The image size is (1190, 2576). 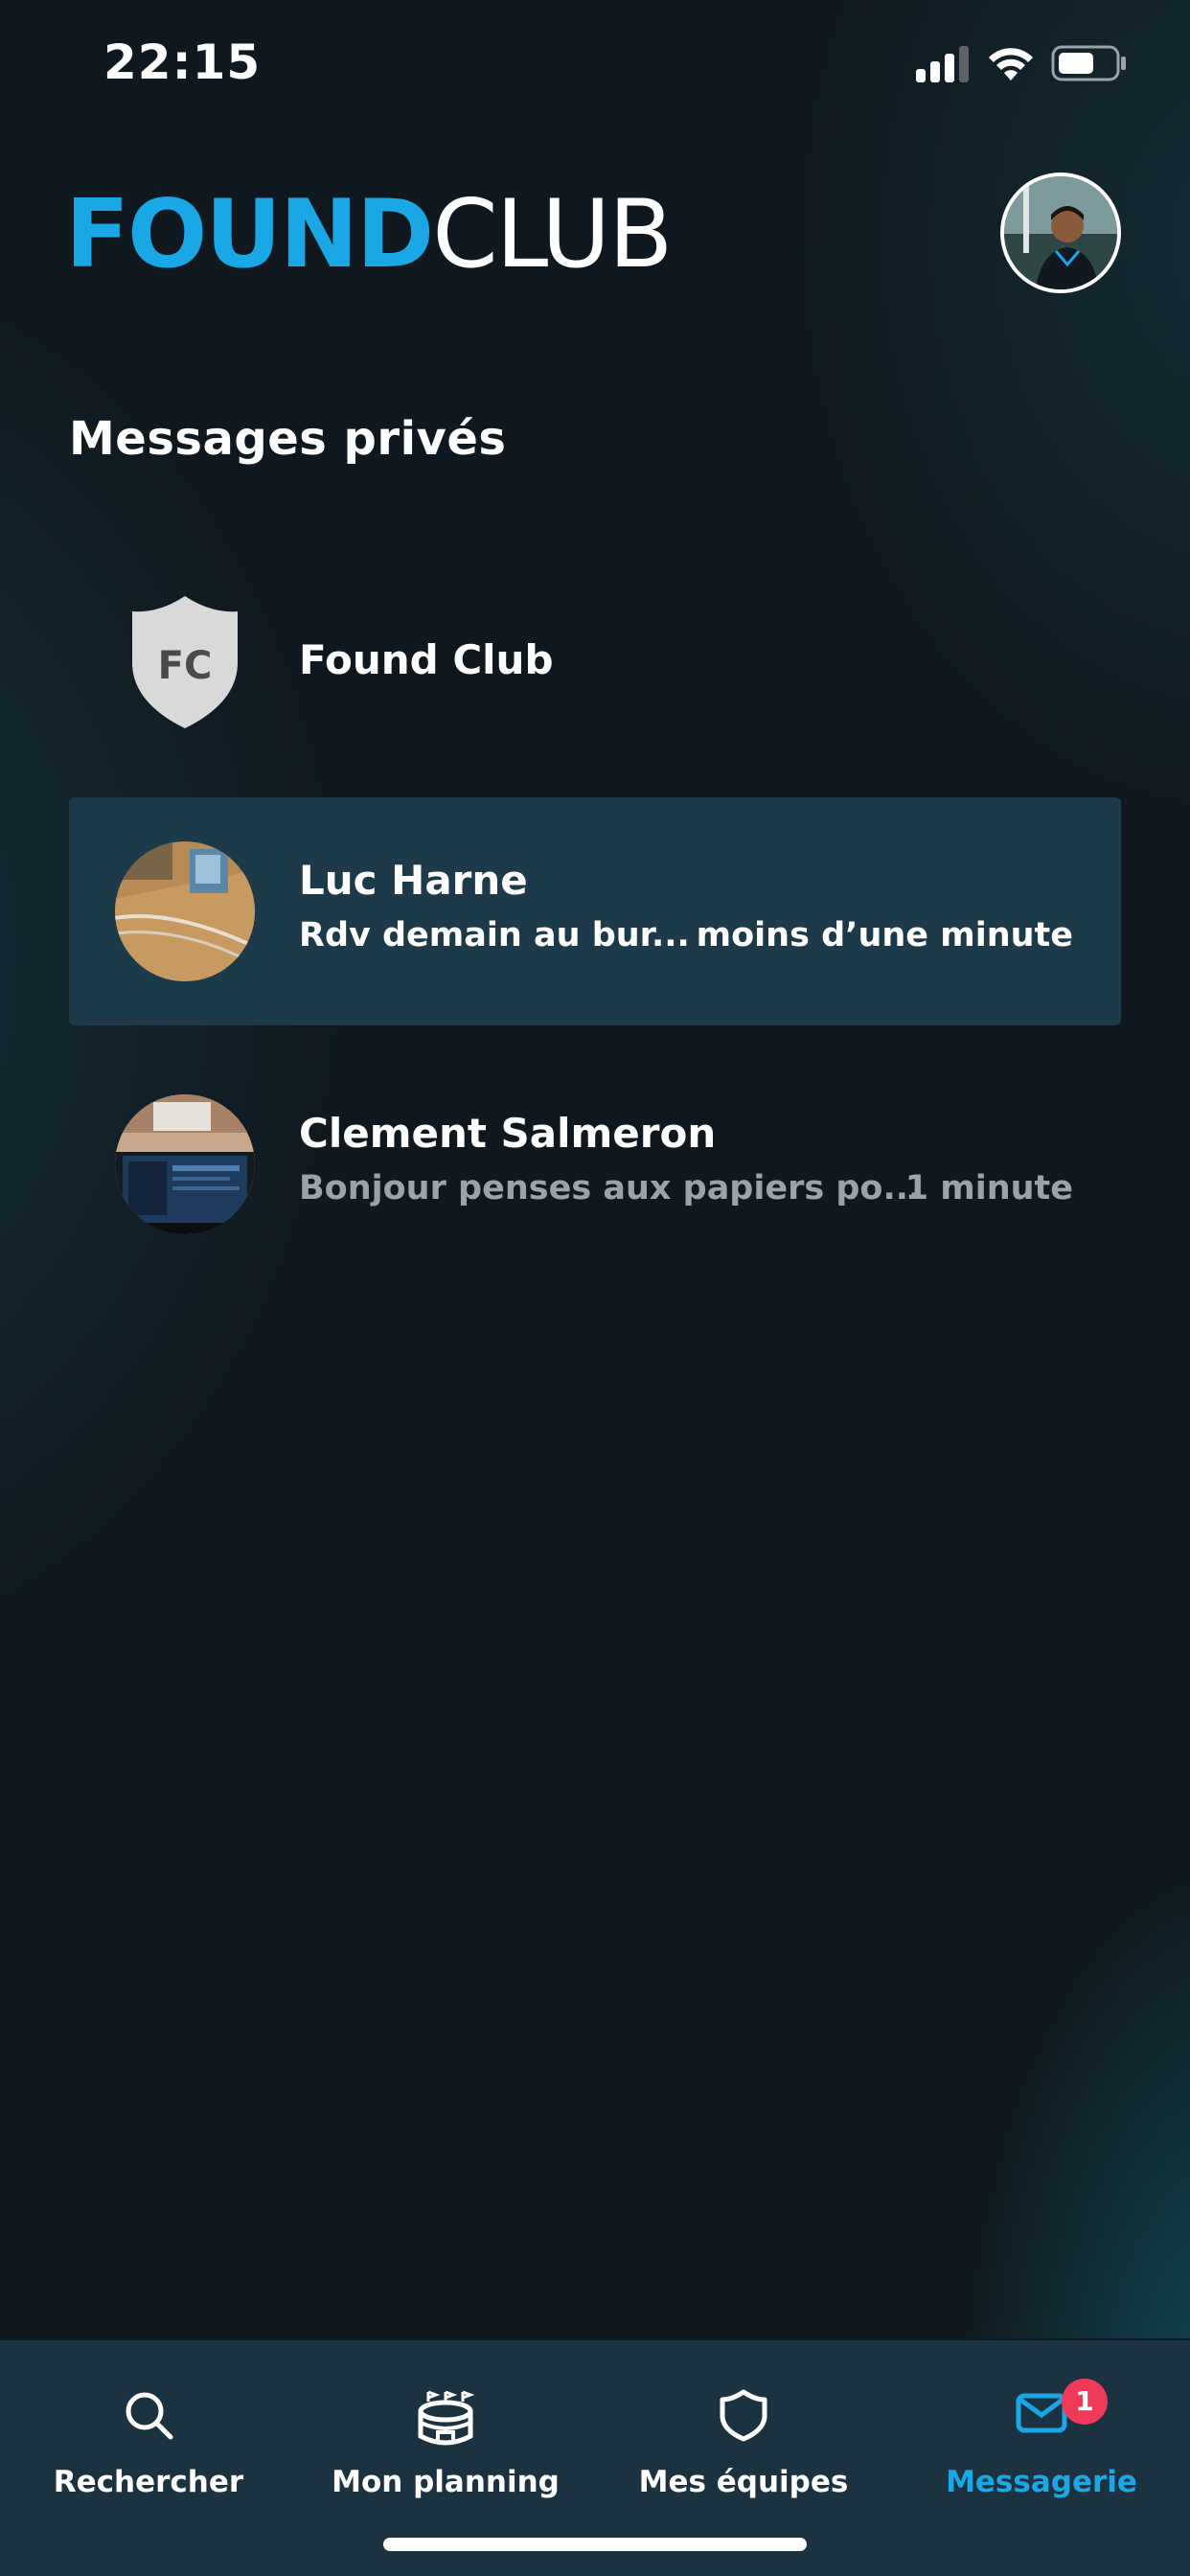 I want to click on logo-club-text: CLUB, so click(x=553, y=234).